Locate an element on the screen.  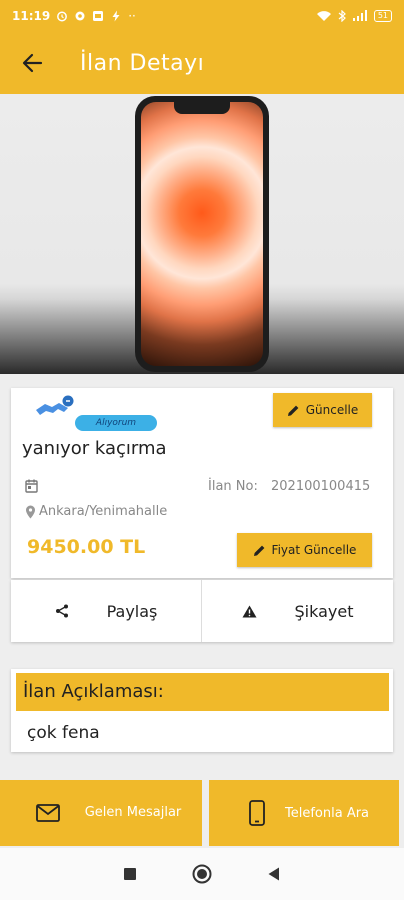
home-icon is located at coordinates (202, 874).